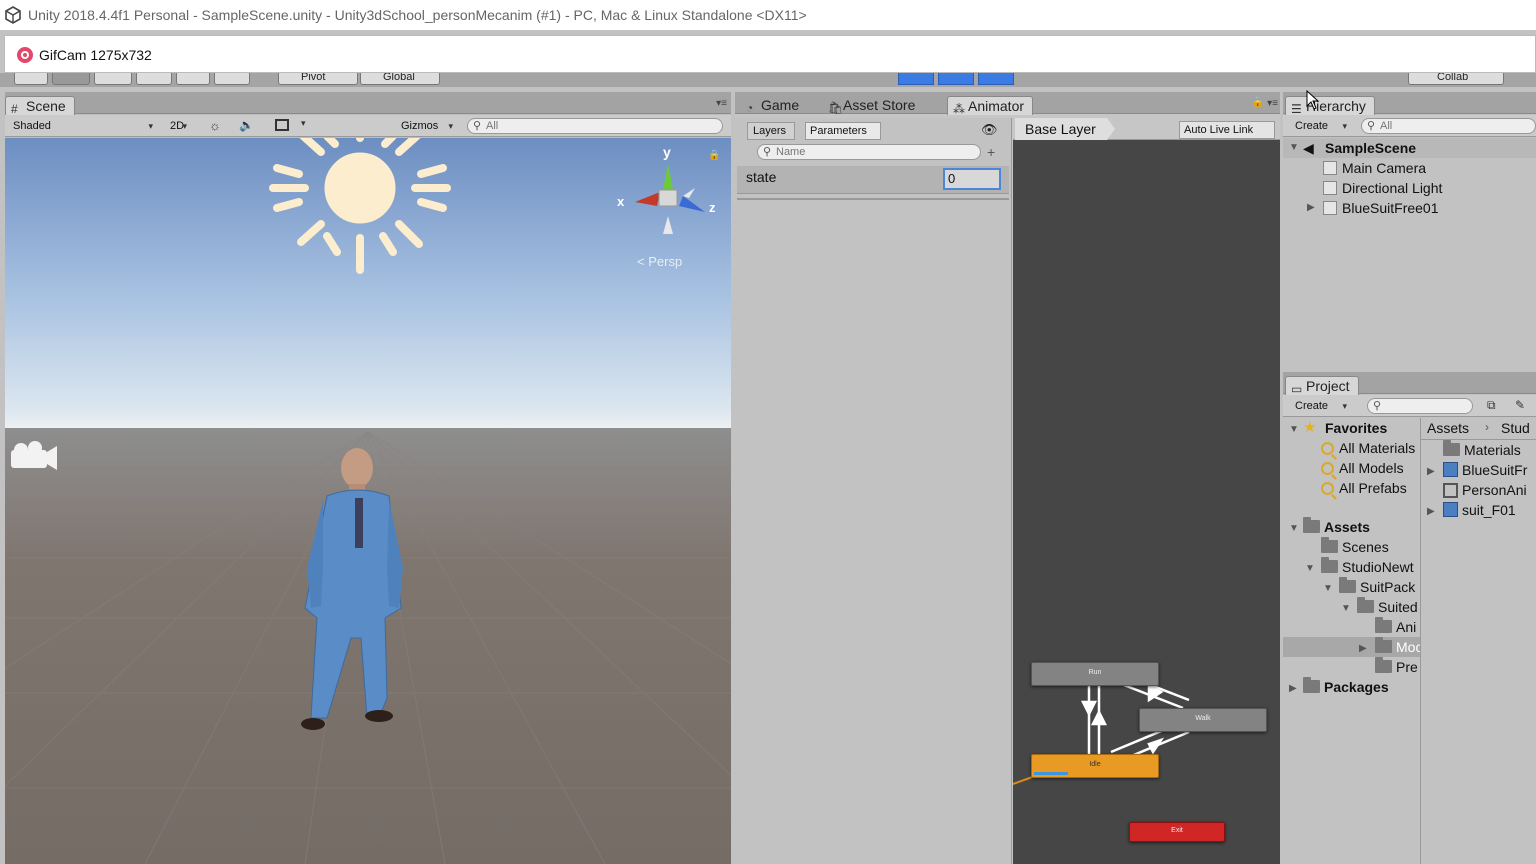  I want to click on rotate-tool-button, so click(113, 79).